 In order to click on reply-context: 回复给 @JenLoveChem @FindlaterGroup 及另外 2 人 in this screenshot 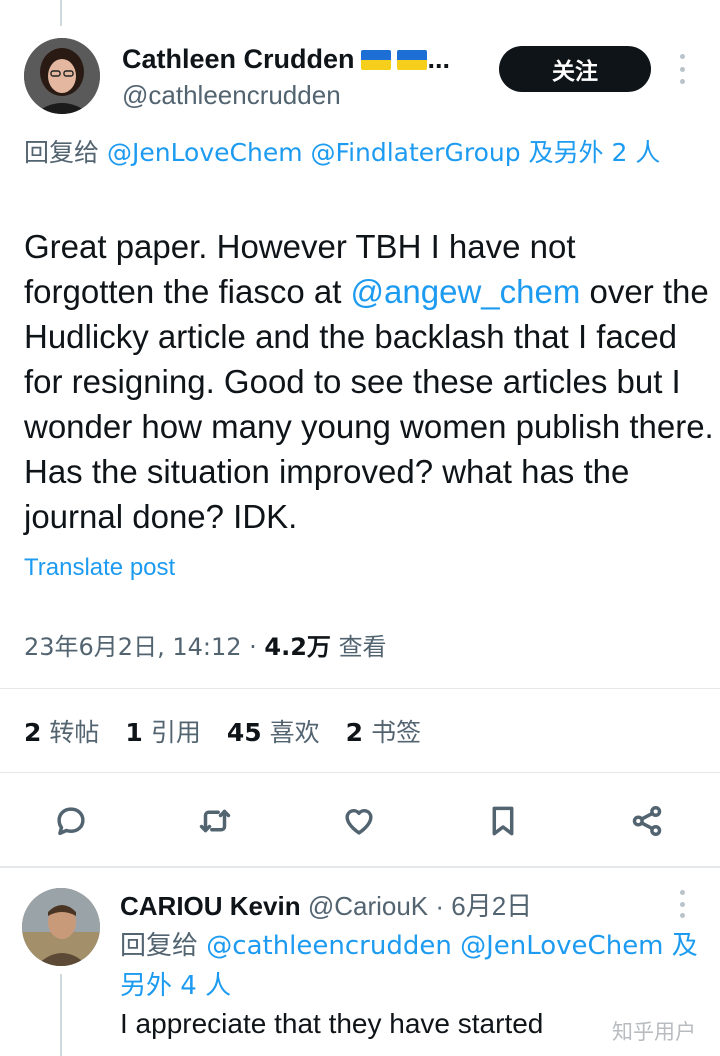, I will do `click(364, 153)`.